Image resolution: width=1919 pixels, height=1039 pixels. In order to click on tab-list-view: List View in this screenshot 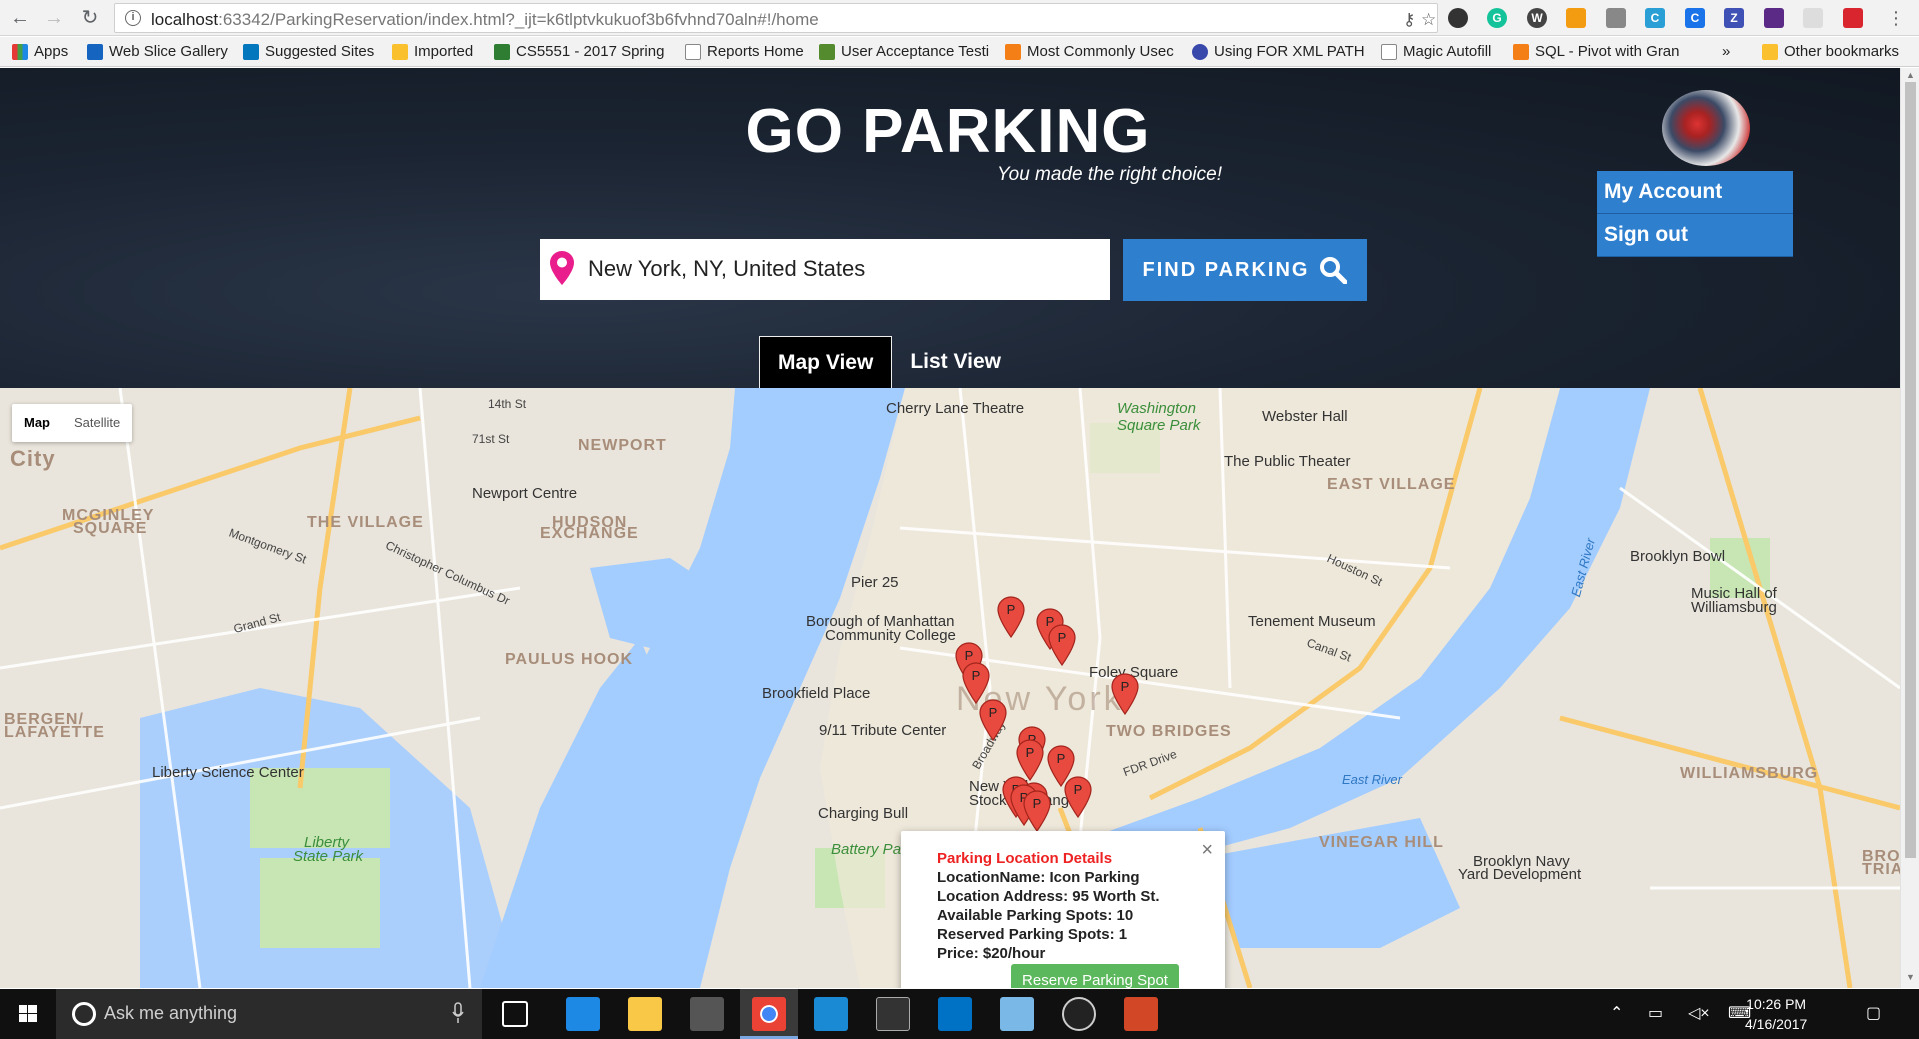, I will do `click(955, 362)`.